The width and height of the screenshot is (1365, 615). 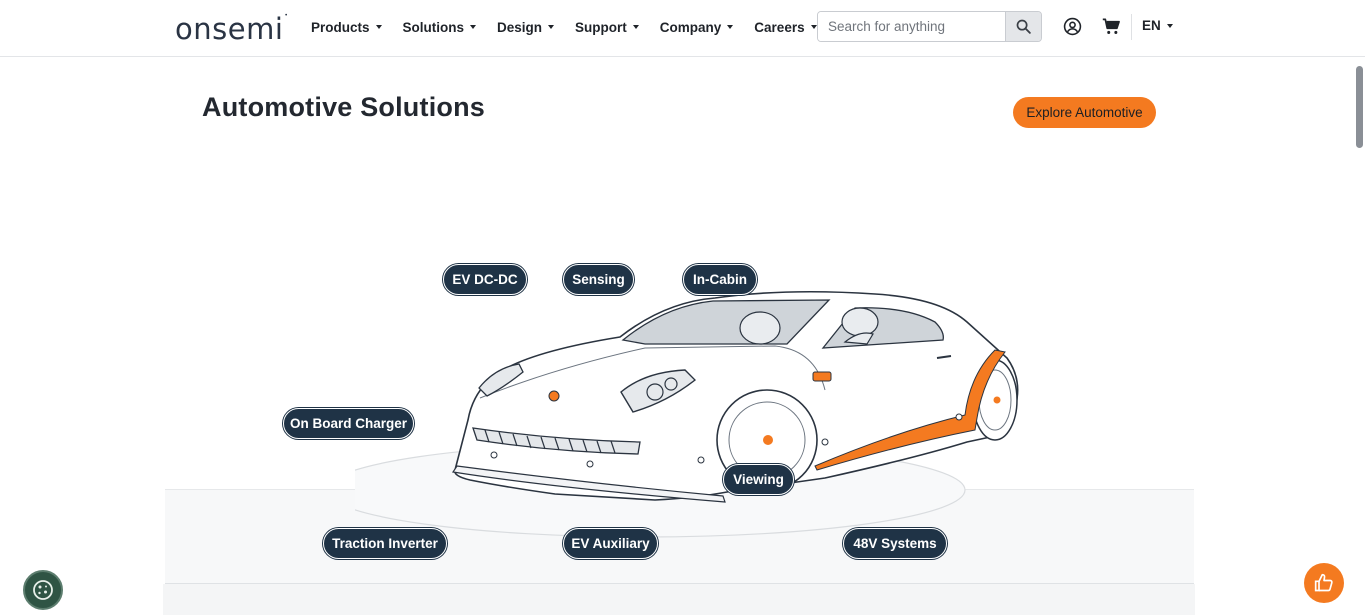 What do you see at coordinates (607, 27) in the screenshot?
I see `nav-support: Support` at bounding box center [607, 27].